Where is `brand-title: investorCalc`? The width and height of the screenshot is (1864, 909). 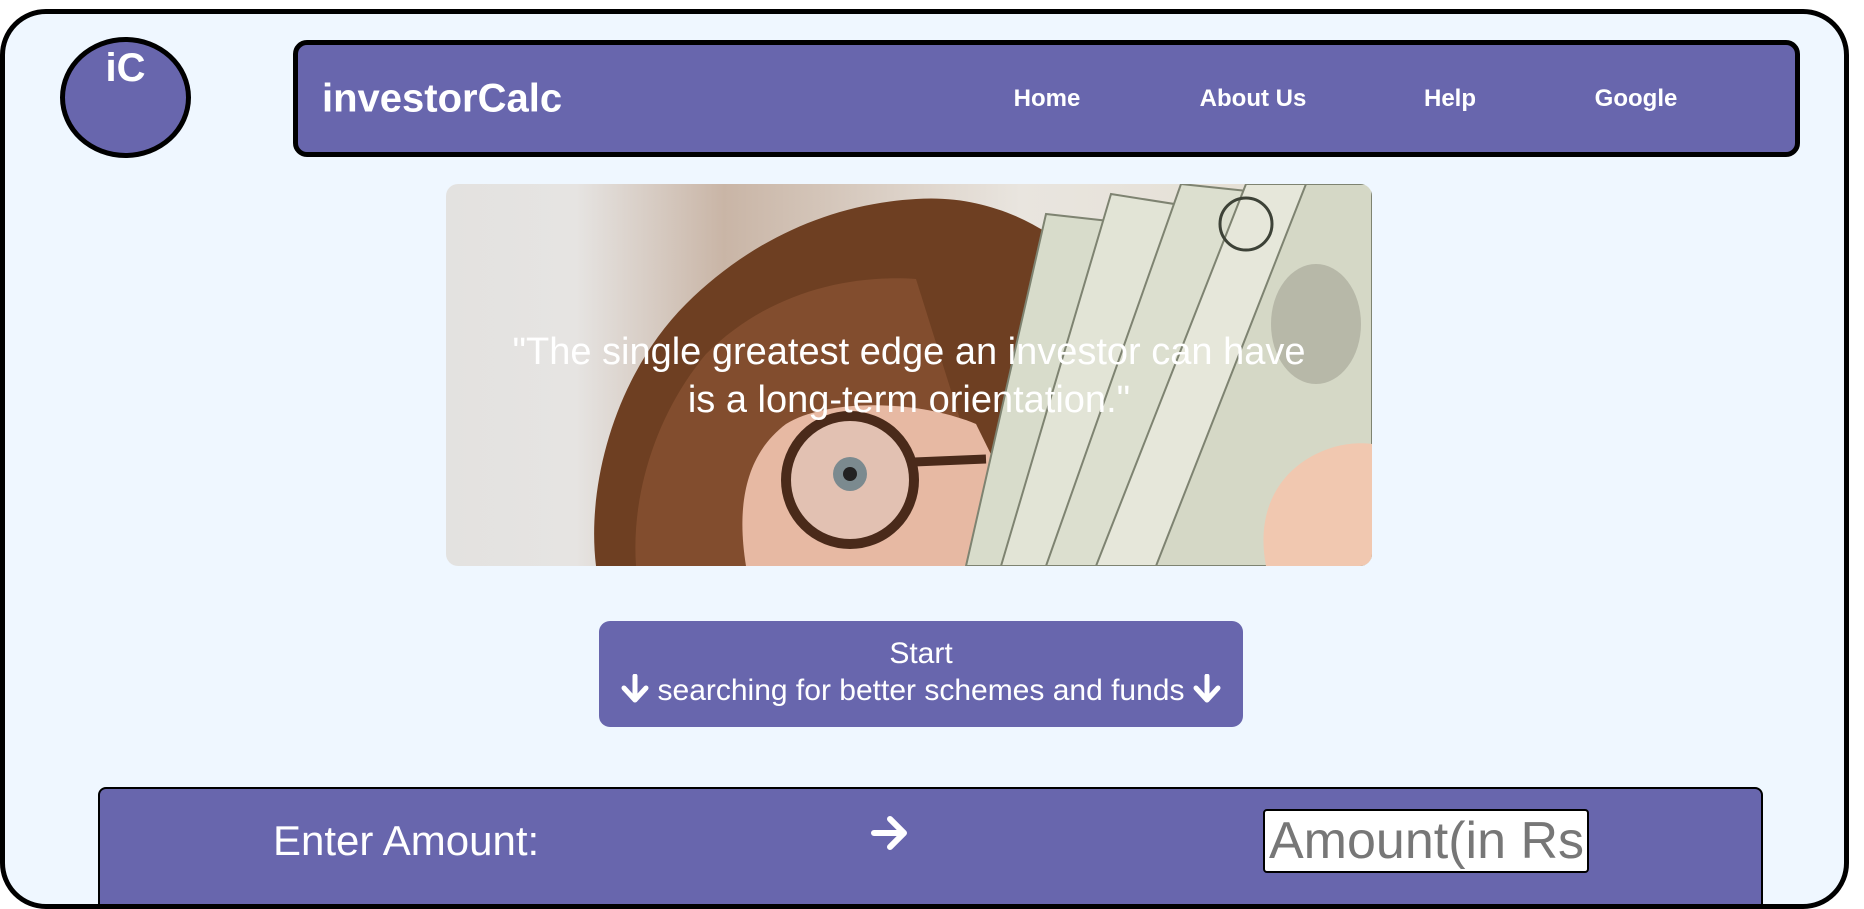 brand-title: investorCalc is located at coordinates (442, 98).